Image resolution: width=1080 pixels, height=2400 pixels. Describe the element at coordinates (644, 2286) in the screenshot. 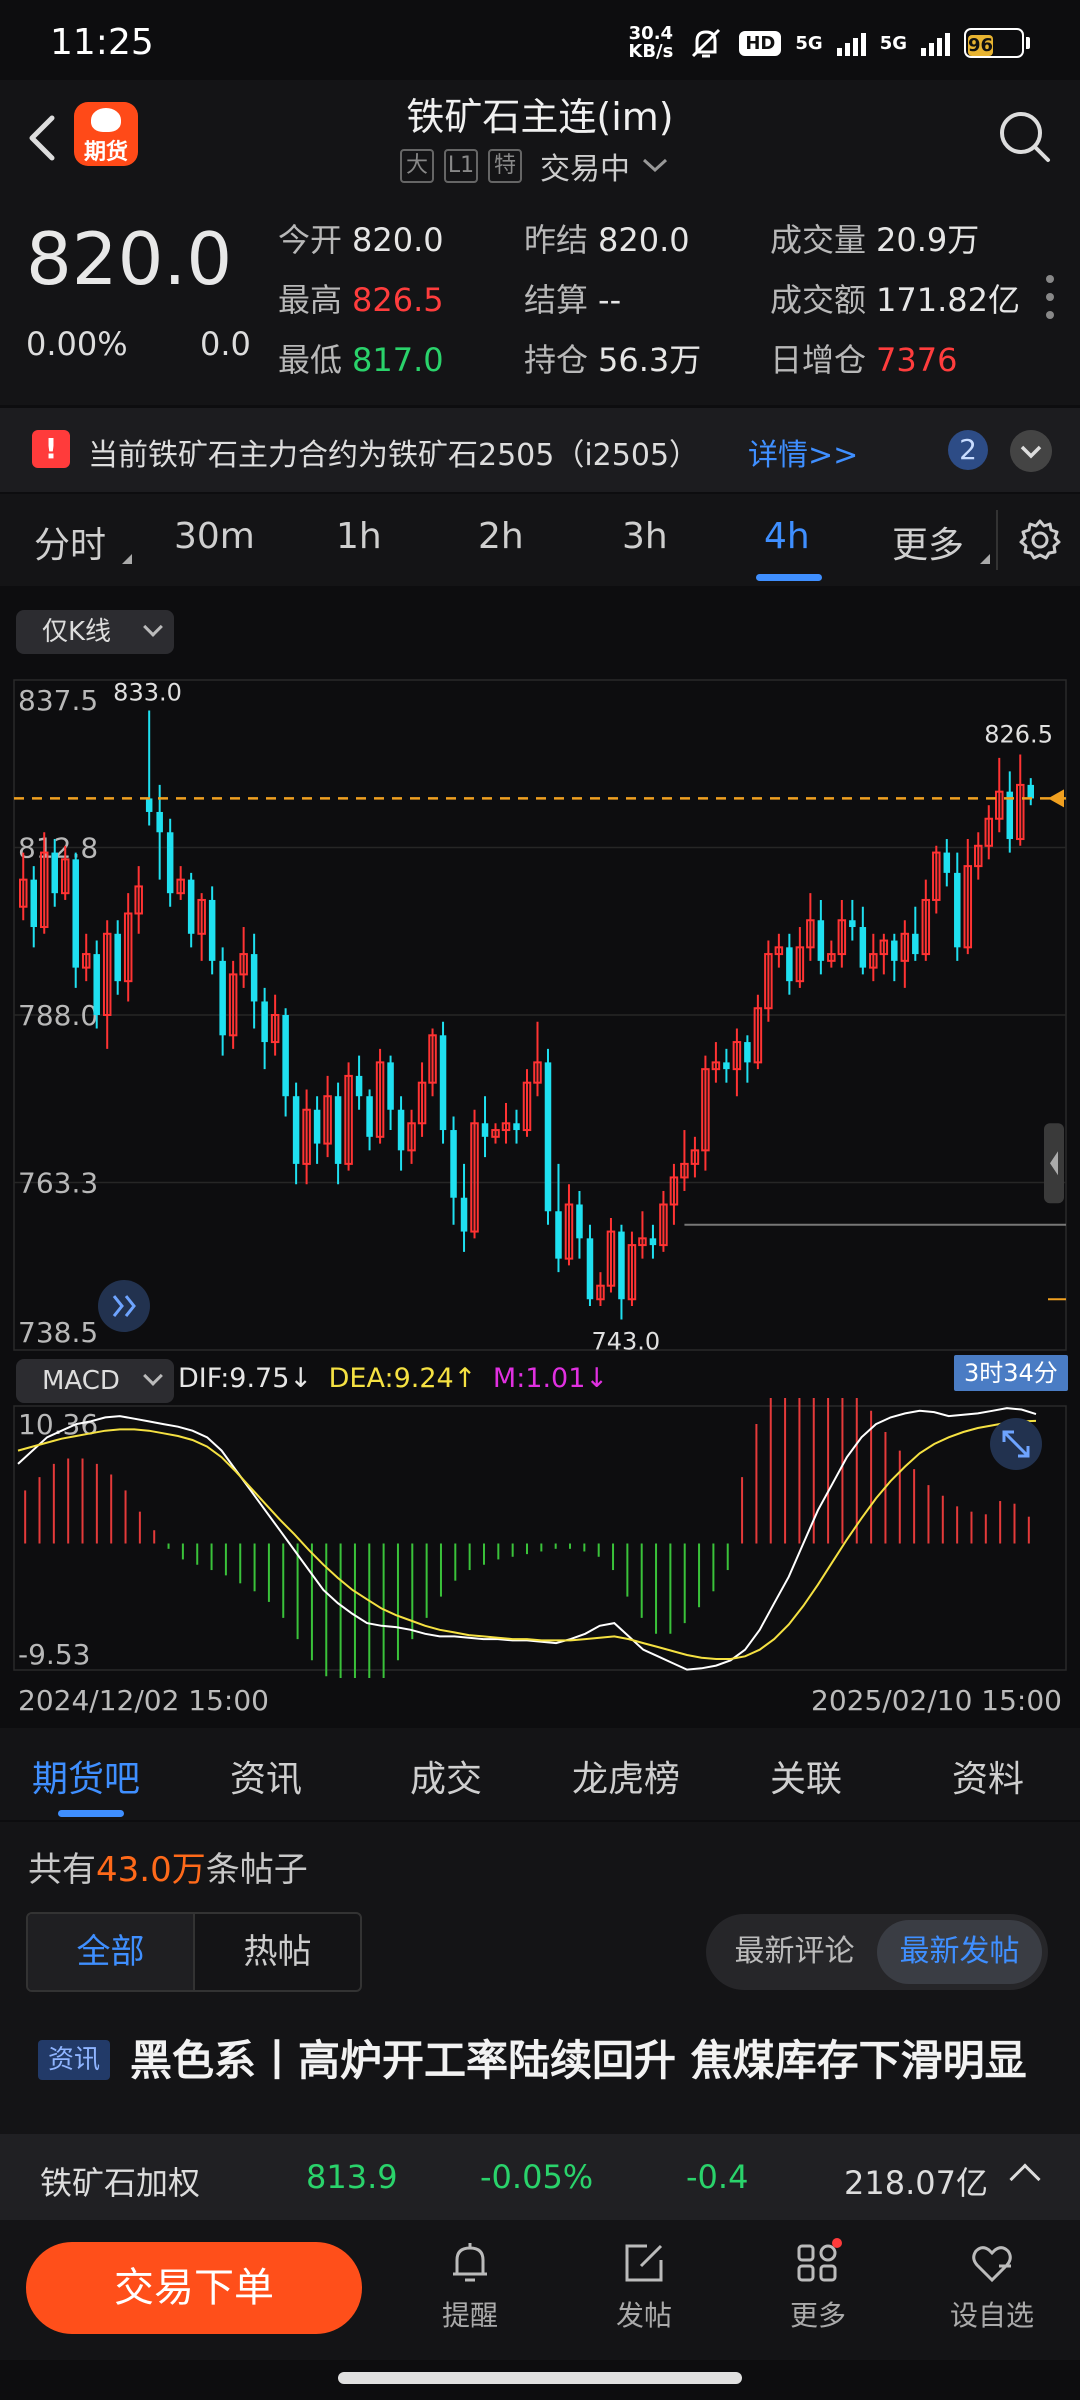

I see `nav-post: 发帖` at that location.